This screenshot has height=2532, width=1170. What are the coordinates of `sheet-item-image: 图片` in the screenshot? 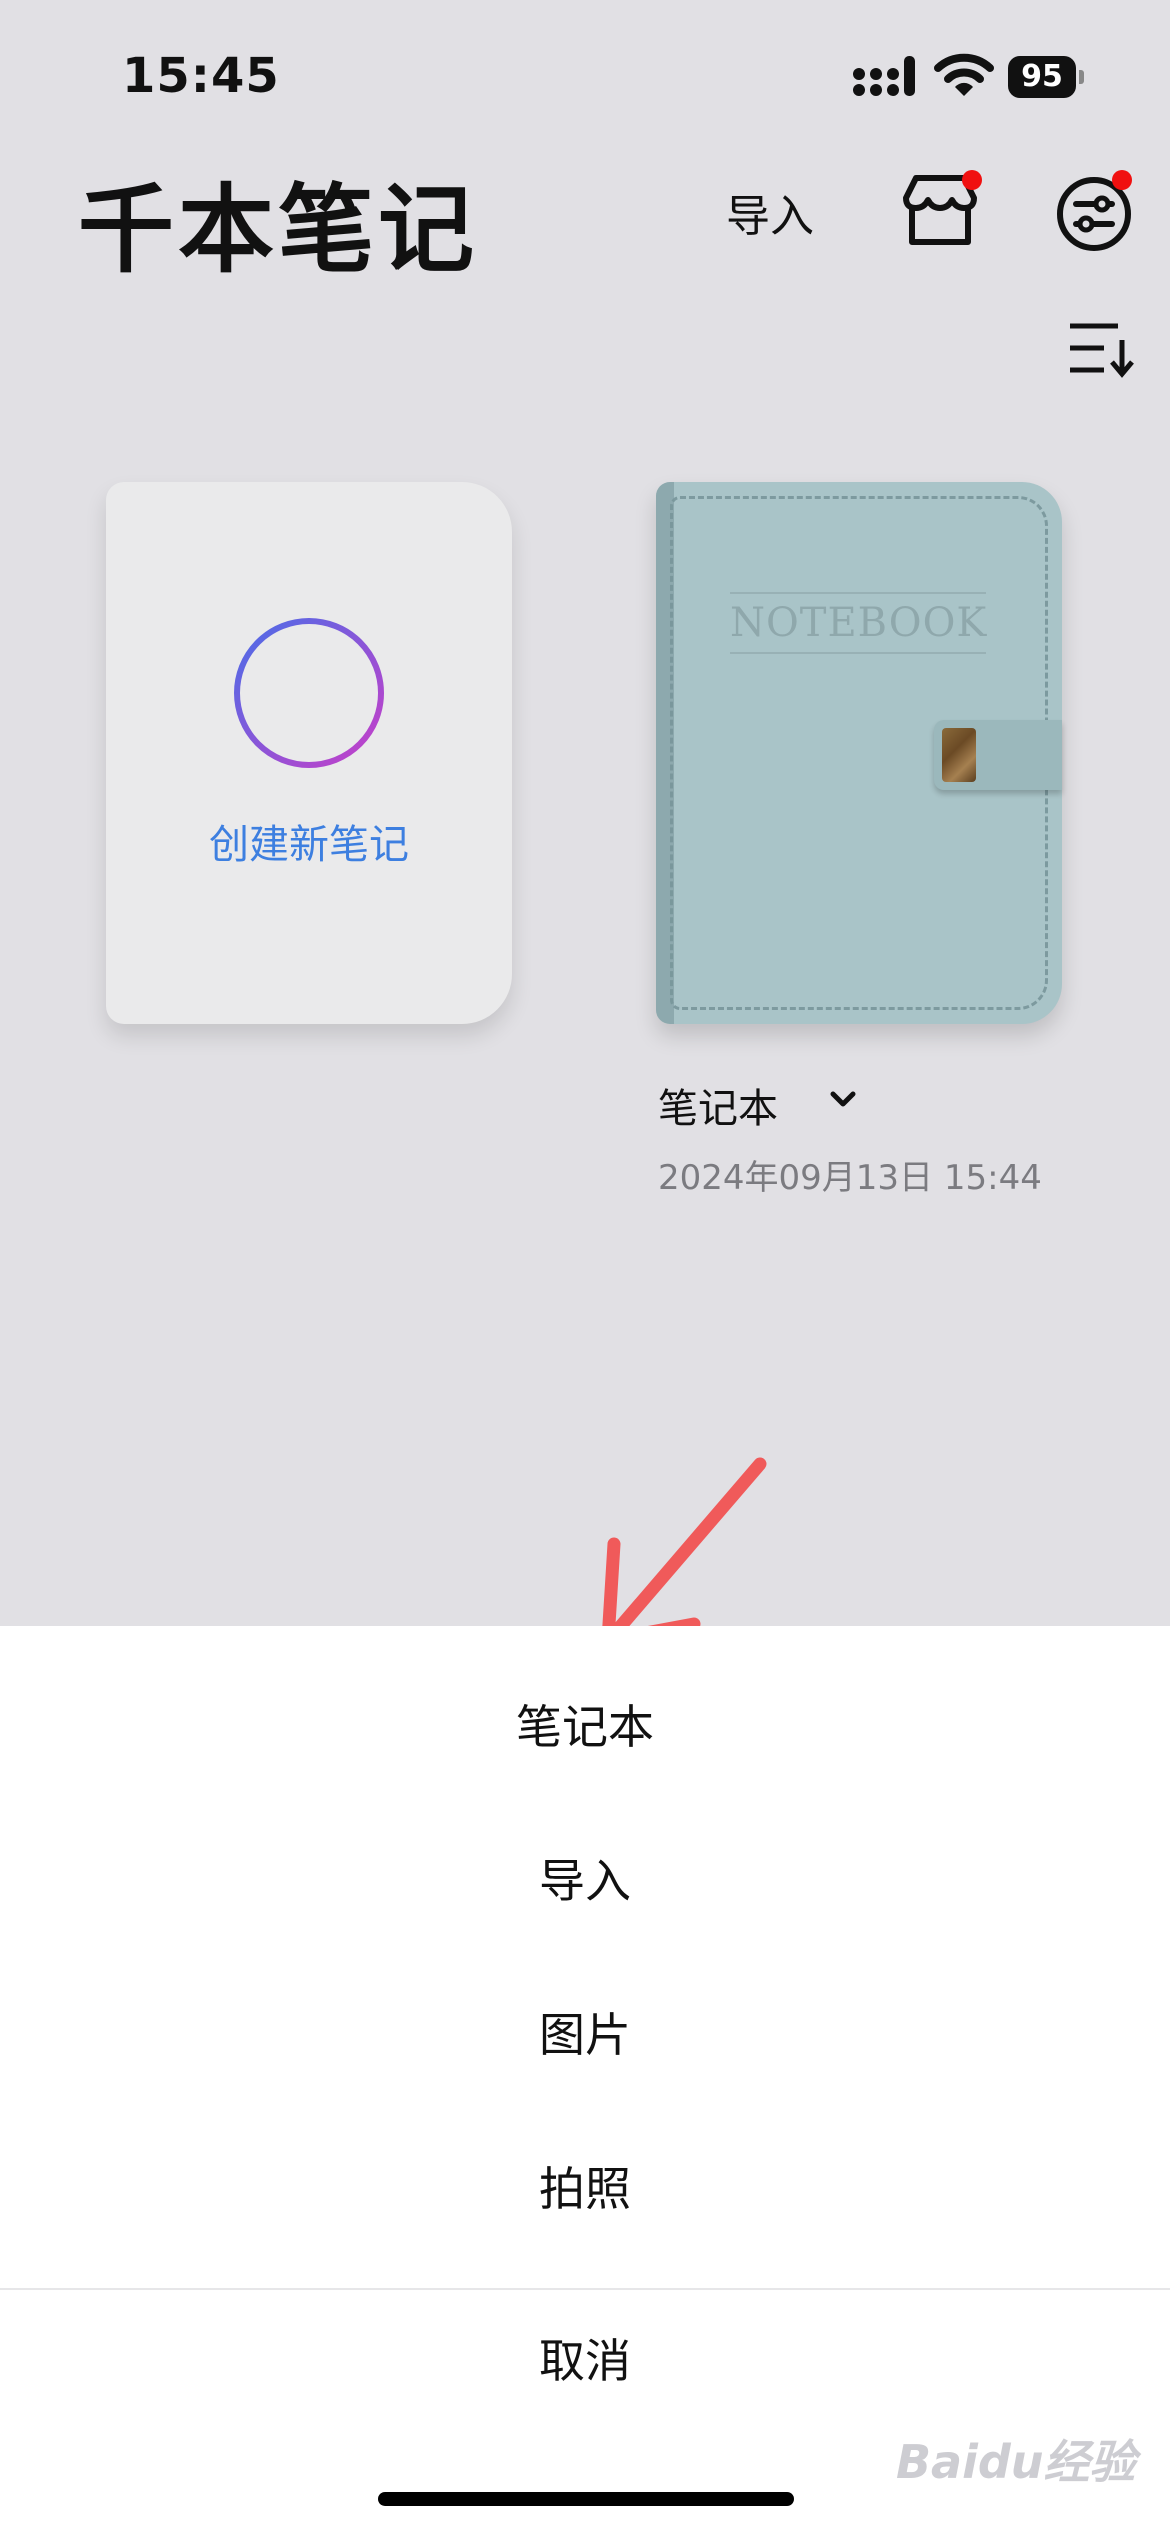 It's located at (585, 2035).